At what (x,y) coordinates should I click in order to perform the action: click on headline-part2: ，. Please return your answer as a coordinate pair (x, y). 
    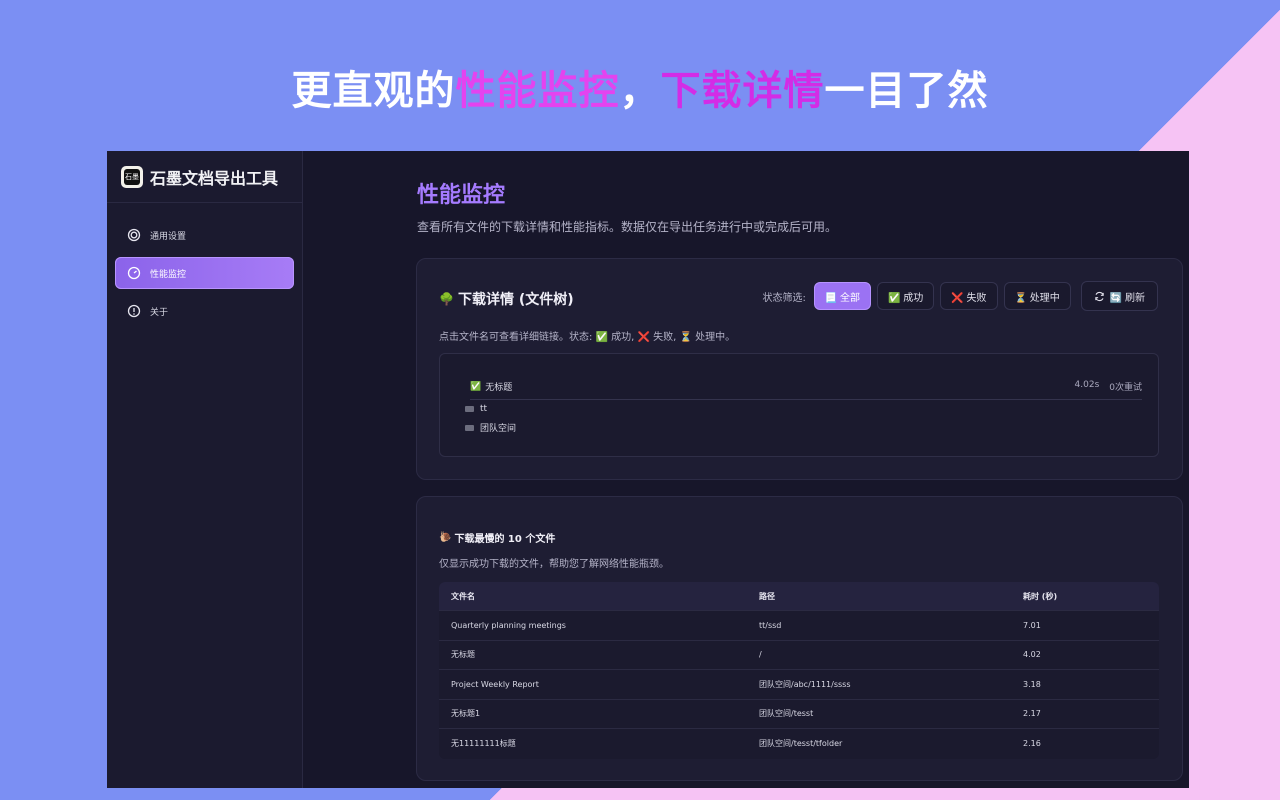
    Looking at the image, I should click on (640, 91).